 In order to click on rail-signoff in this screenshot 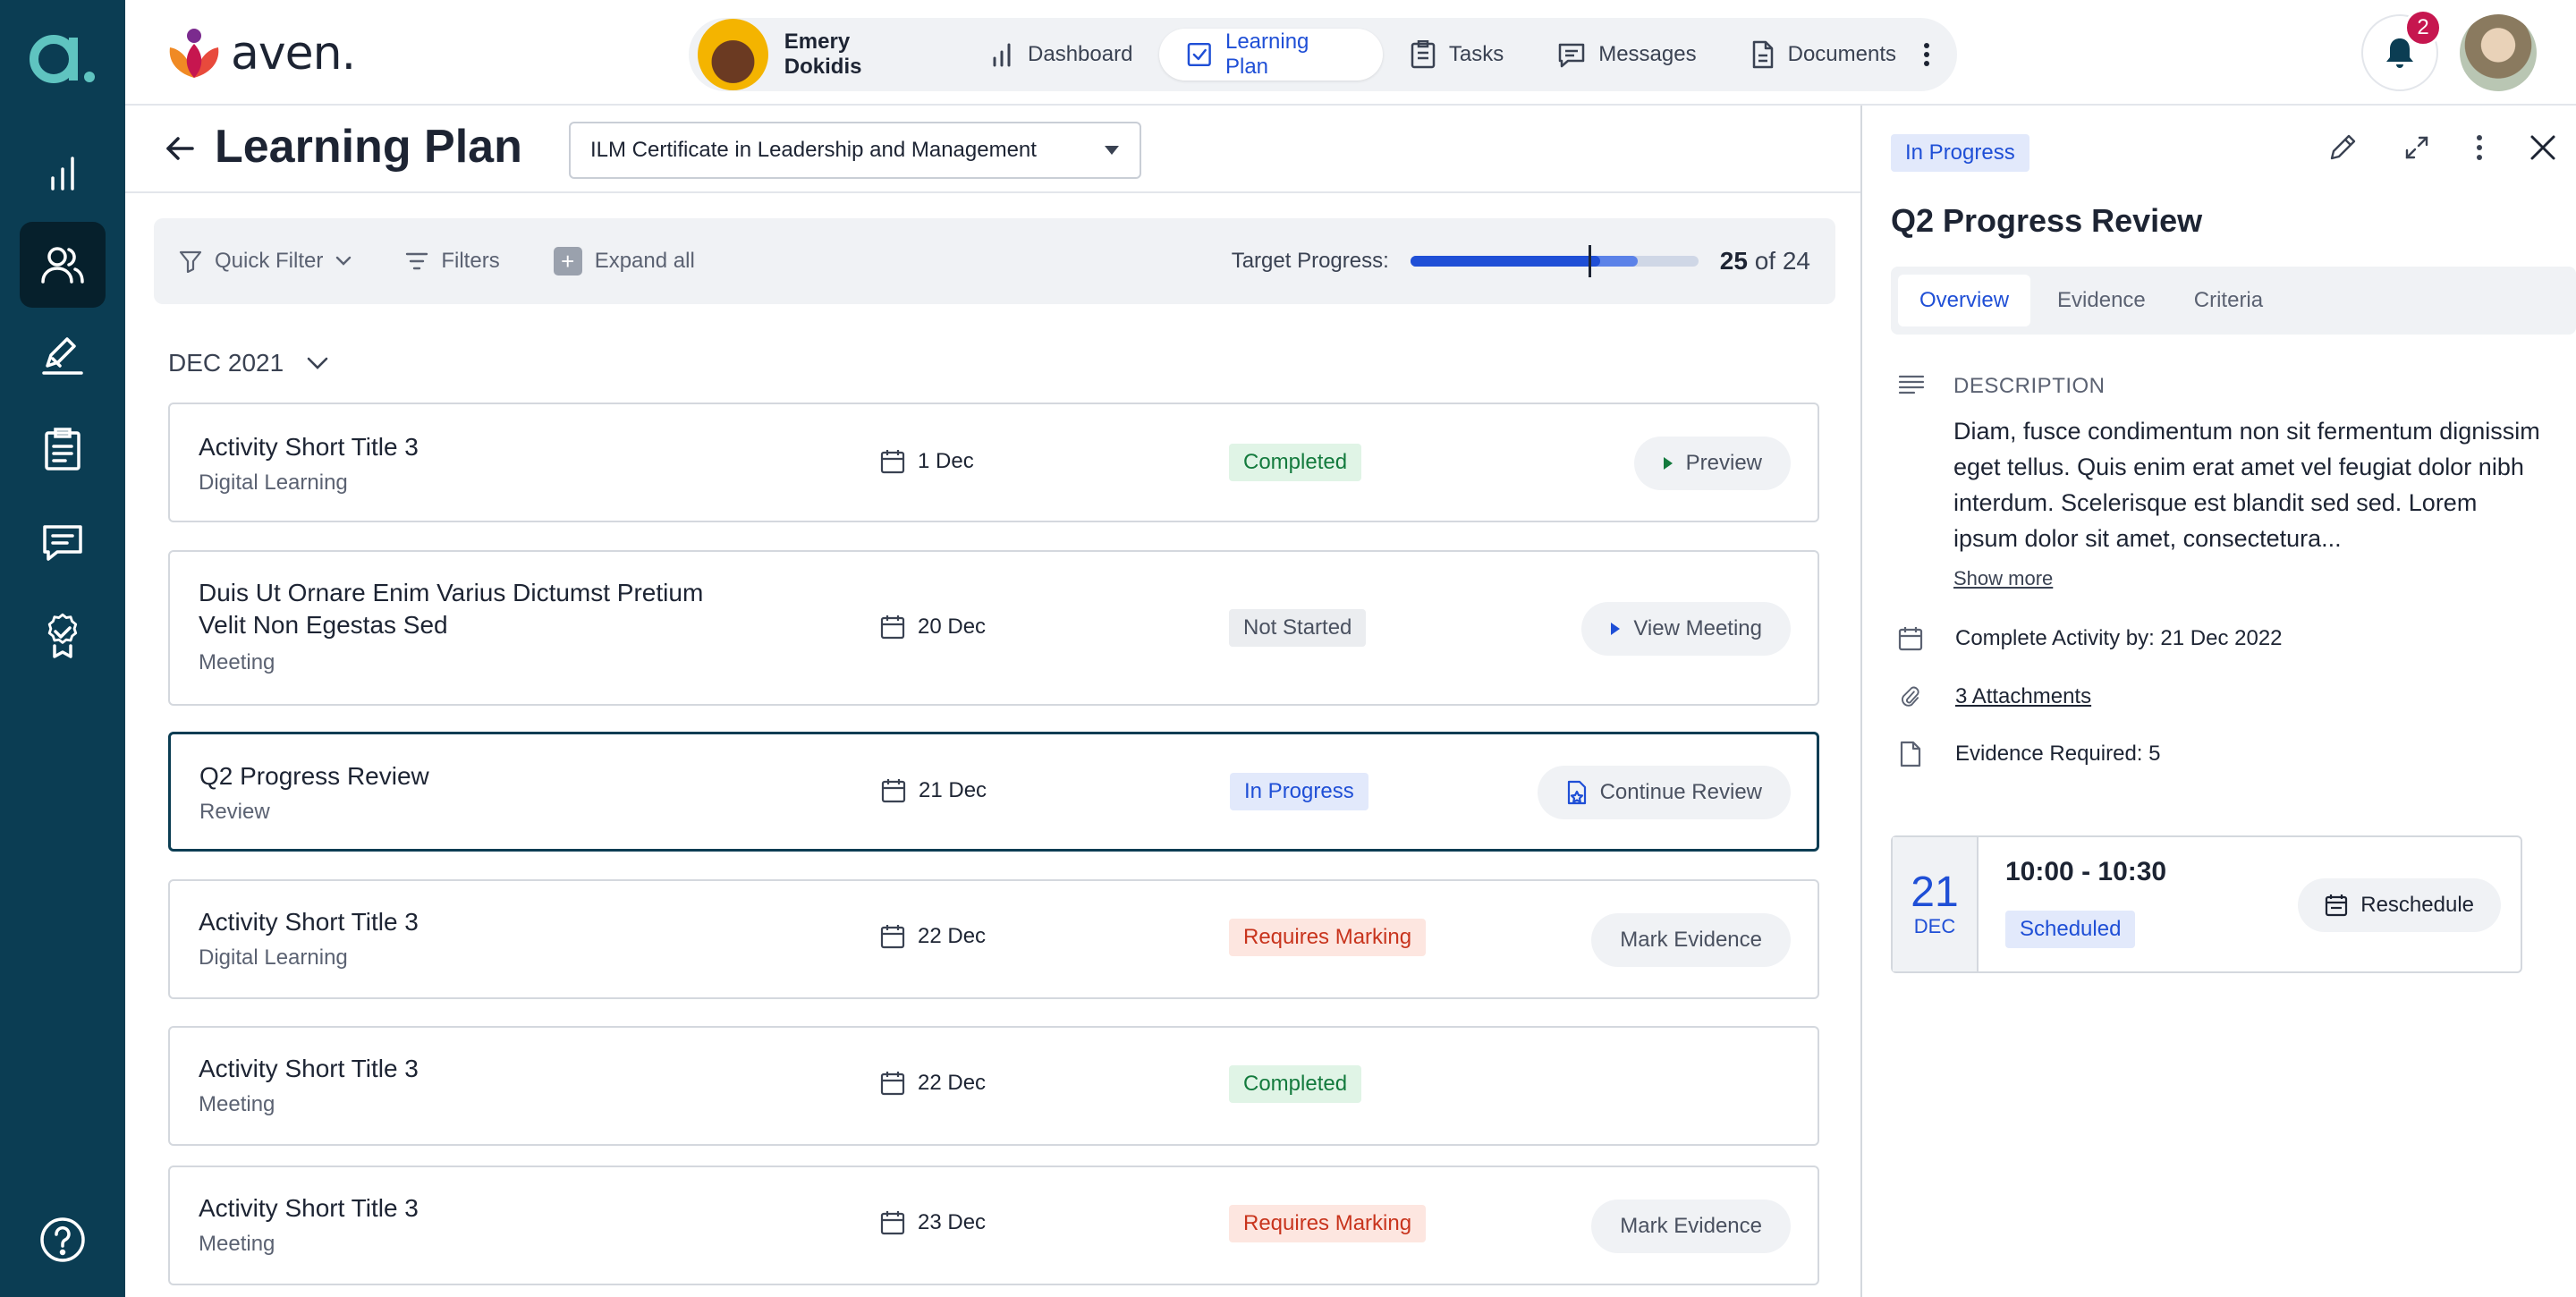, I will do `click(63, 356)`.